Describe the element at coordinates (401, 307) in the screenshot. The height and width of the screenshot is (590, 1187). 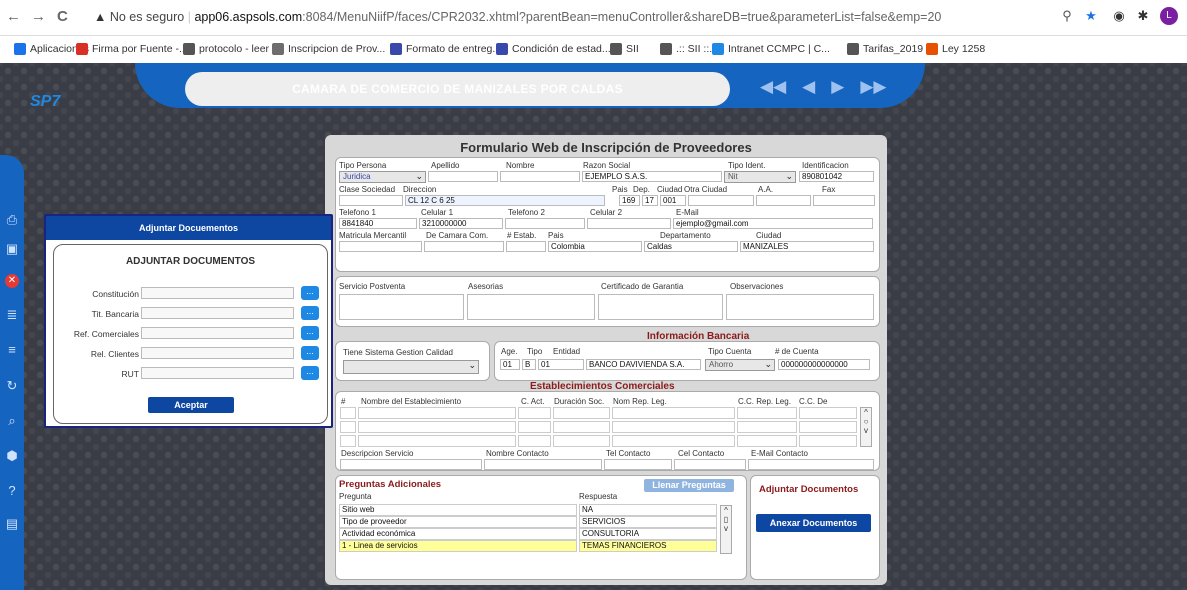
I see `servicio-postventa-textarea` at that location.